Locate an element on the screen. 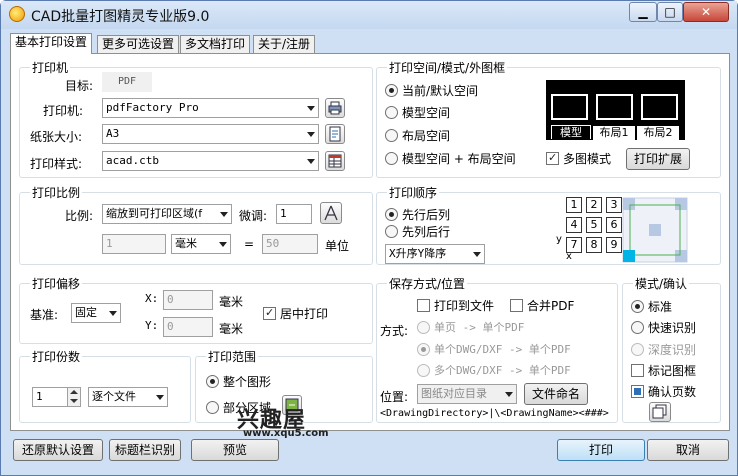  radio-quick-recog: 快速识别 is located at coordinates (663, 328).